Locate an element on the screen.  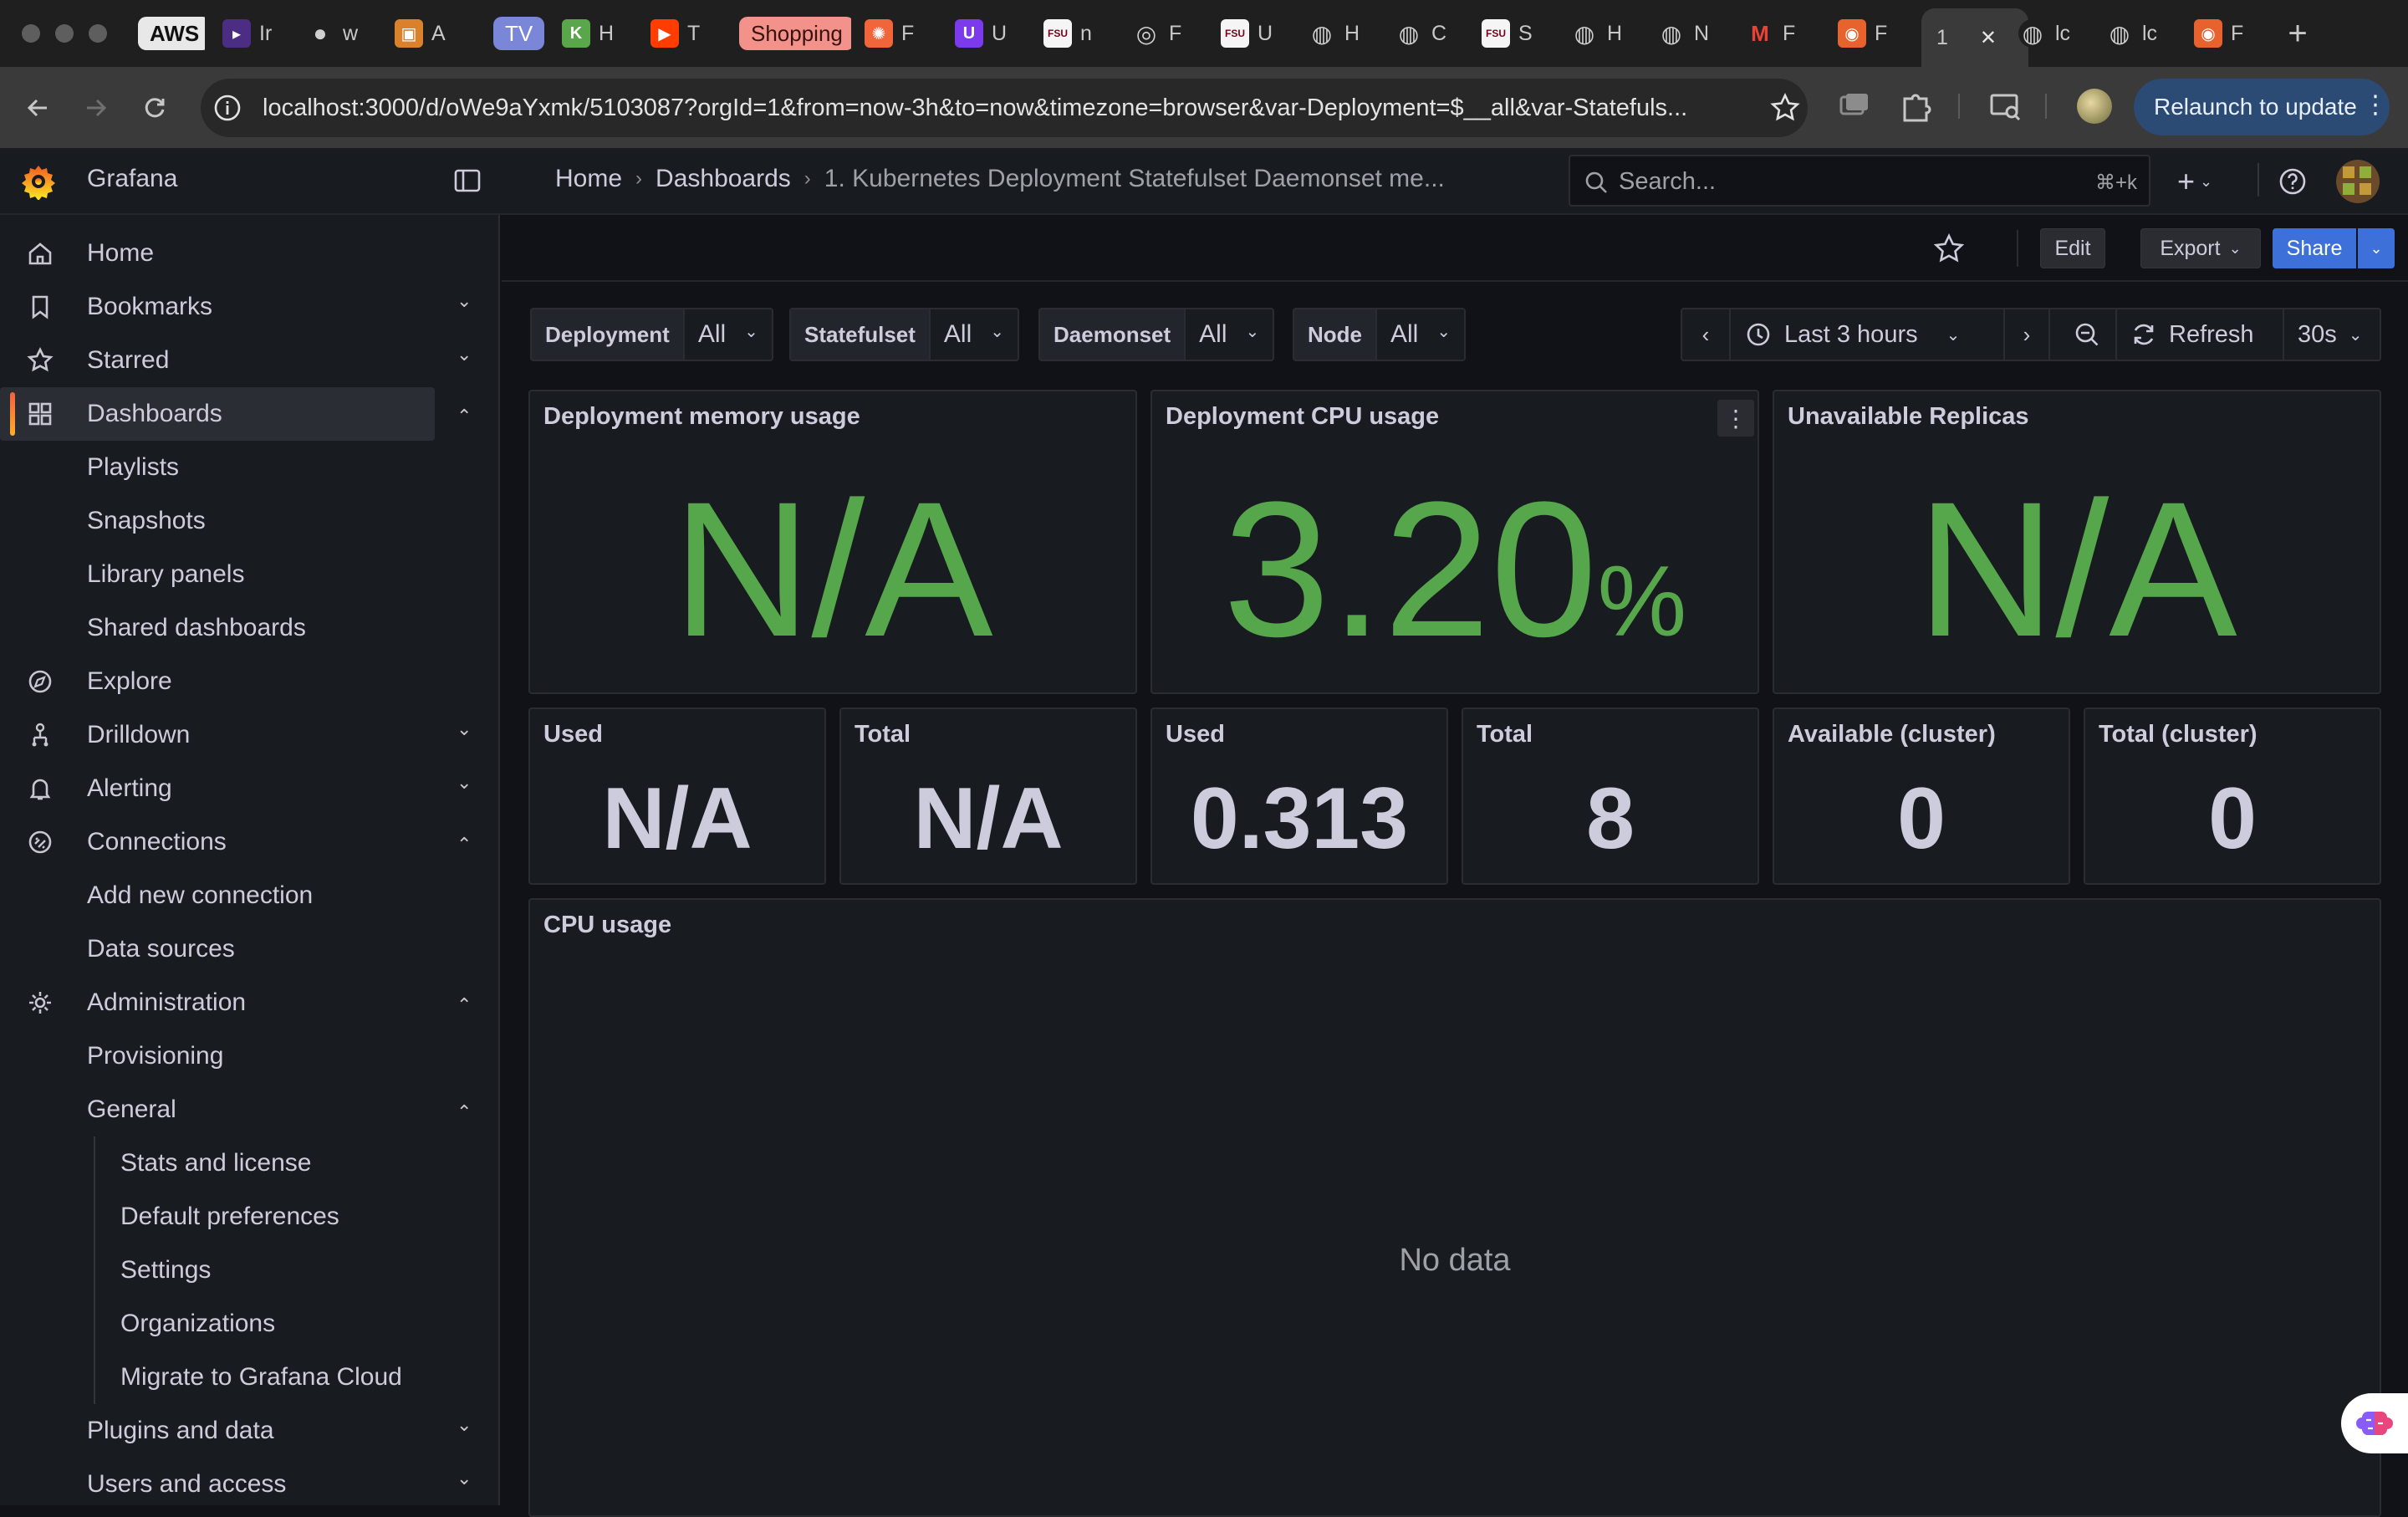
sidebar-item-plugins-and-data: Plugins and data ⌄ is located at coordinates (249, 1431).